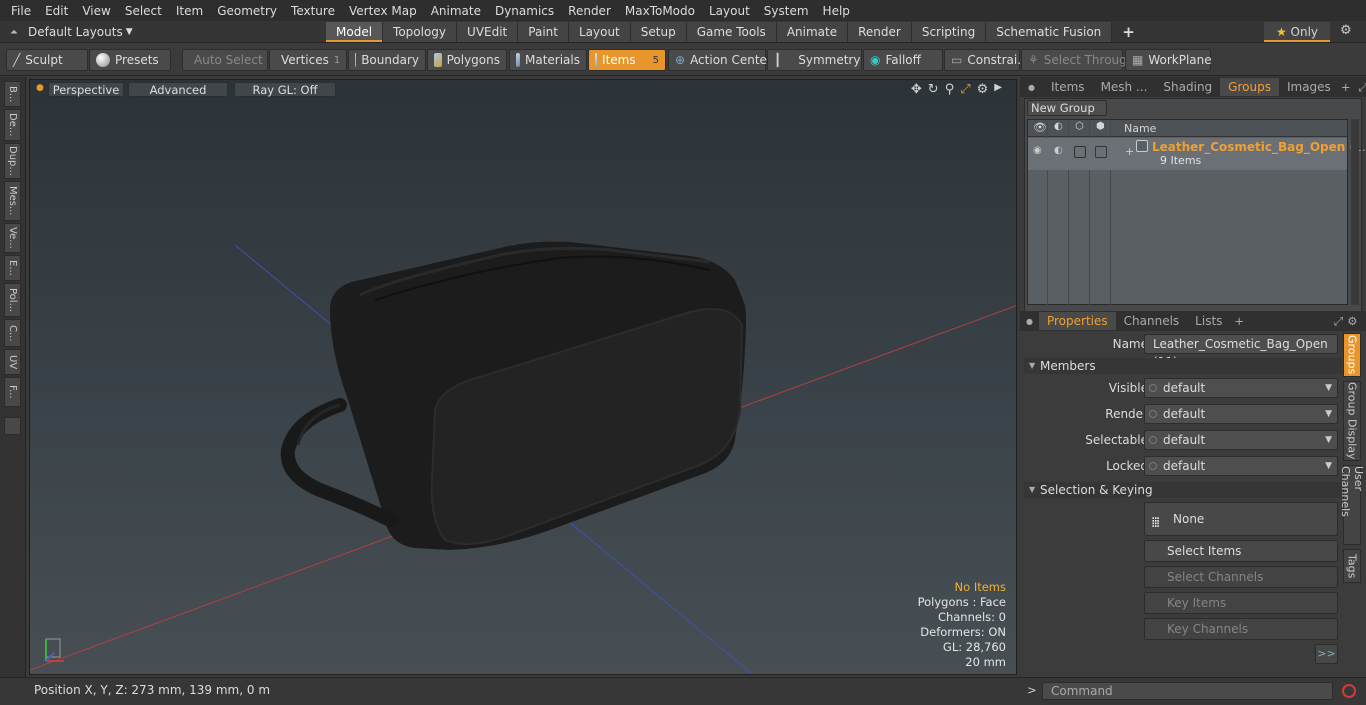 The width and height of the screenshot is (1366, 705). I want to click on layouts-dropdown: ⏶ Default Layouts ▼, so click(68, 32).